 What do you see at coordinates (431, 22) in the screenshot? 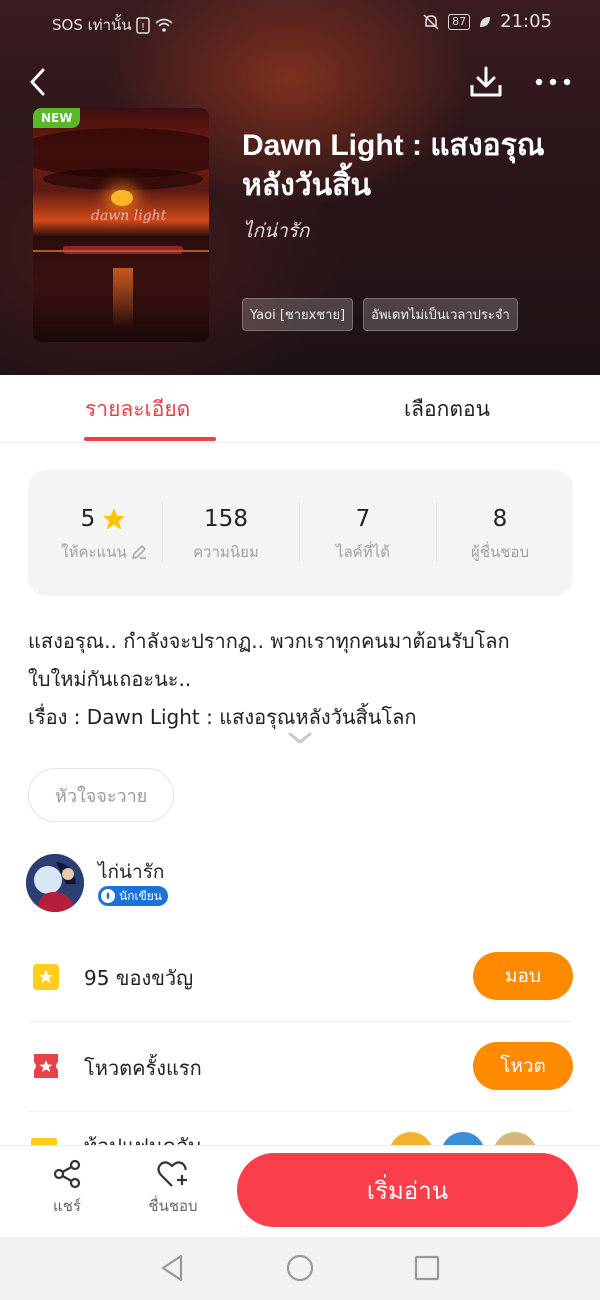
I see `mute-bell-icon` at bounding box center [431, 22].